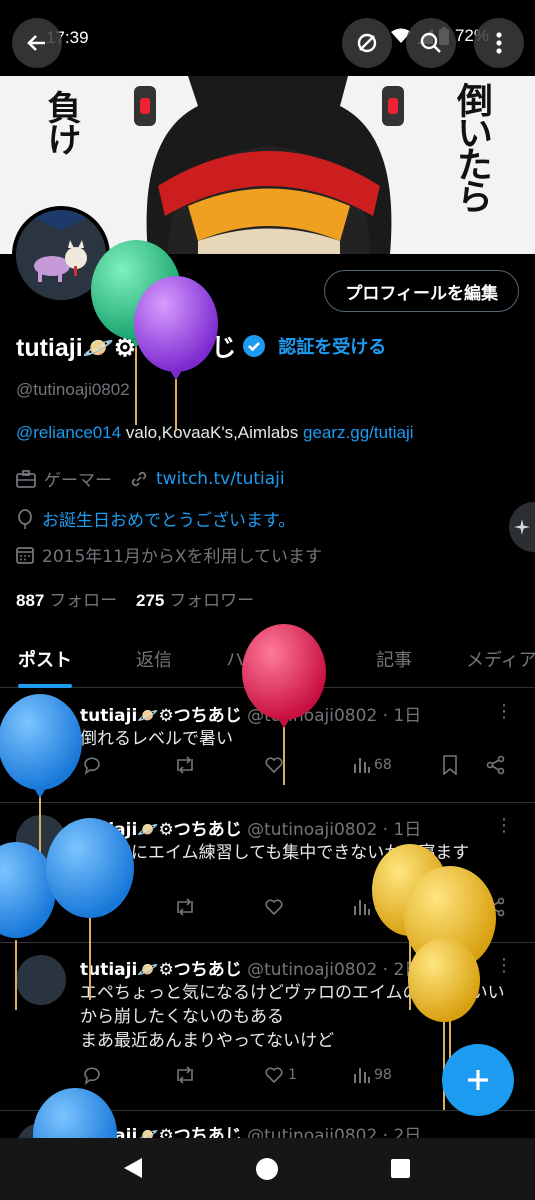 The width and height of the screenshot is (535, 1200). What do you see at coordinates (133, 1168) in the screenshot?
I see `nav-back-icon` at bounding box center [133, 1168].